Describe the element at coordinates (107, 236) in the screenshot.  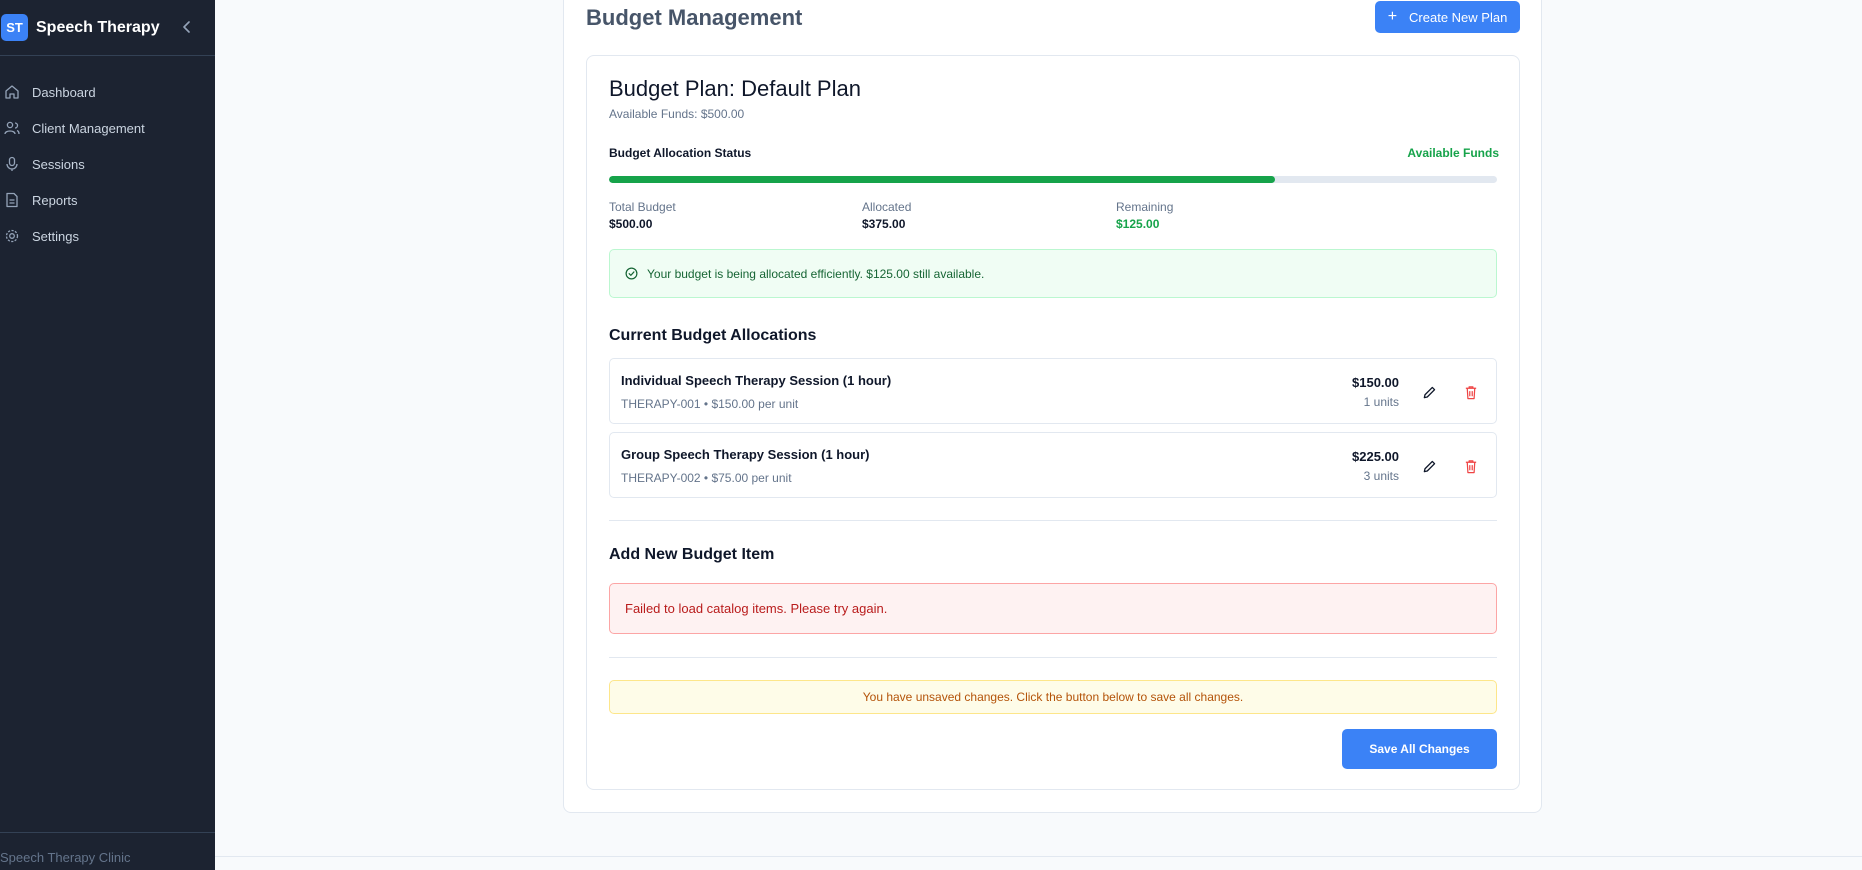
I see `sidebar-item-settings: Settings` at that location.